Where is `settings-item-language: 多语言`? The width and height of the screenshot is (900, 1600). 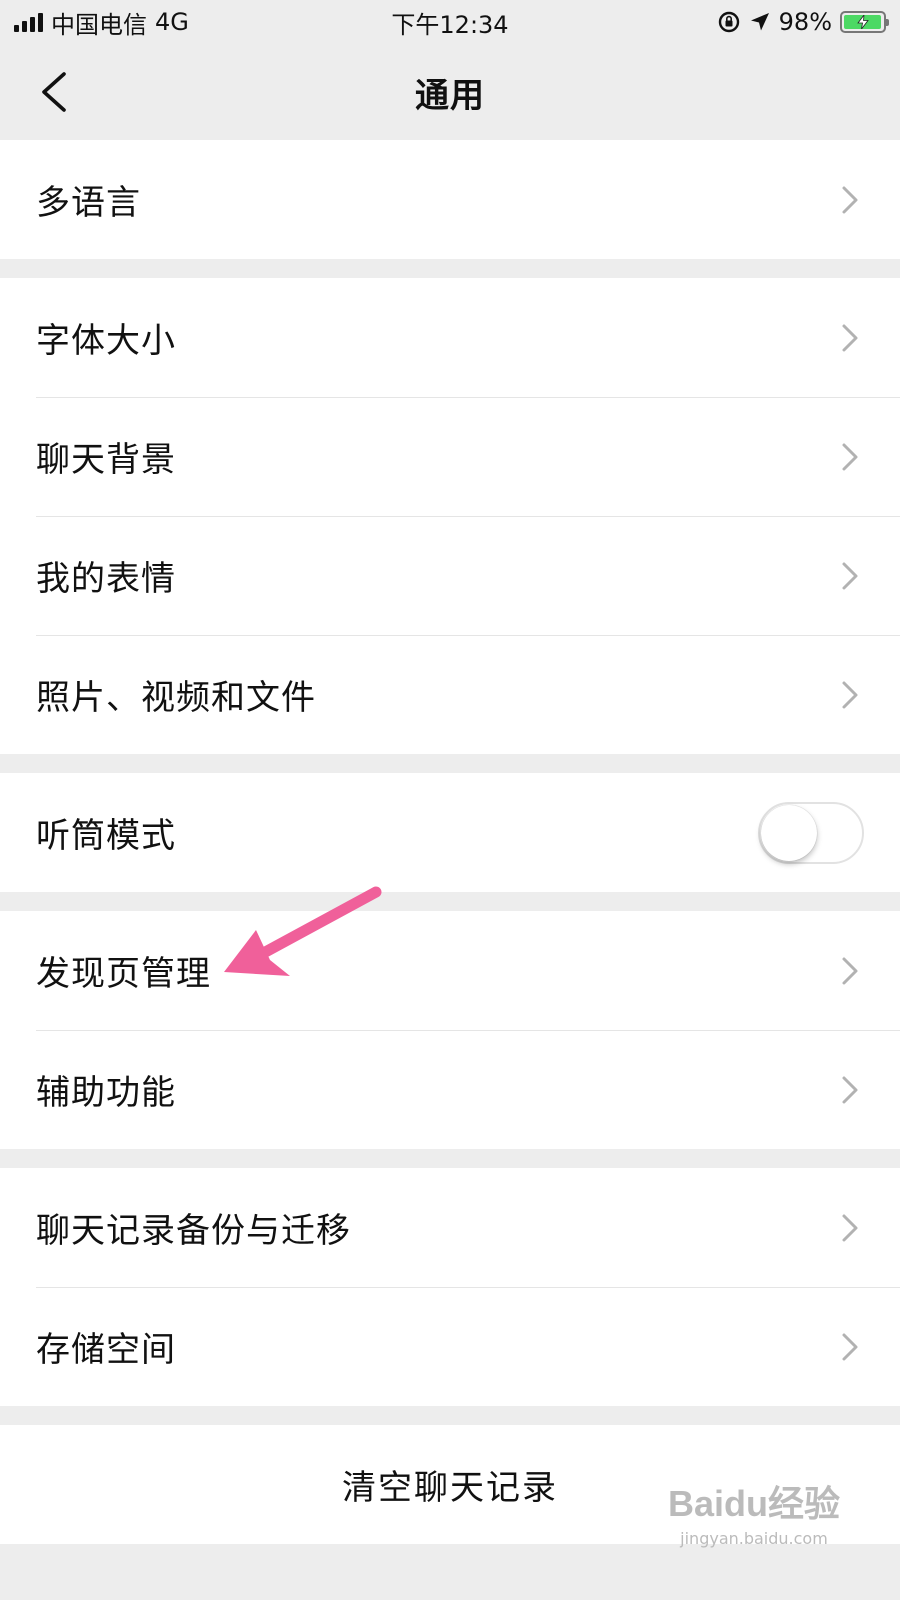
settings-item-language: 多语言 is located at coordinates (450, 199).